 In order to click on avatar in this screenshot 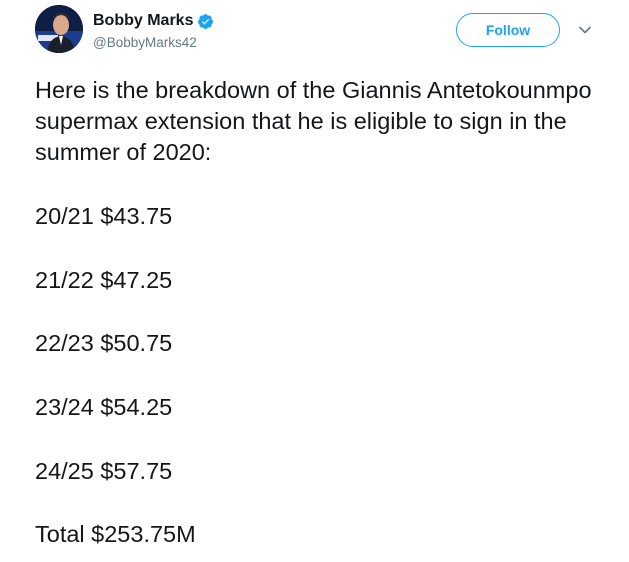, I will do `click(59, 29)`.